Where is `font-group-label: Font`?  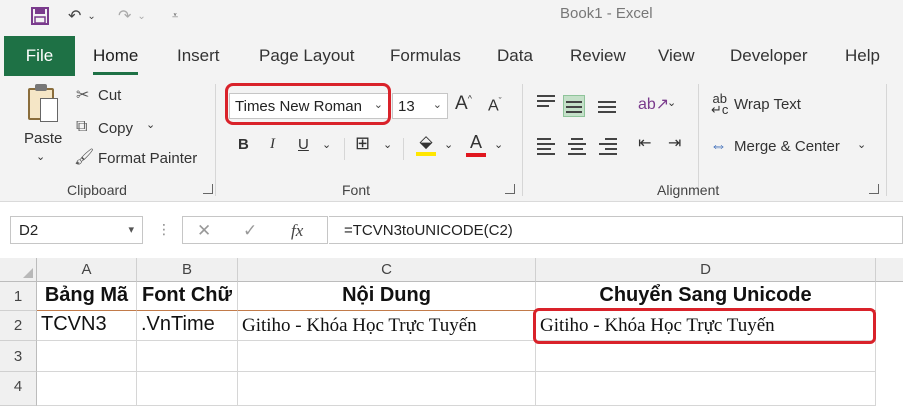 font-group-label: Font is located at coordinates (356, 190).